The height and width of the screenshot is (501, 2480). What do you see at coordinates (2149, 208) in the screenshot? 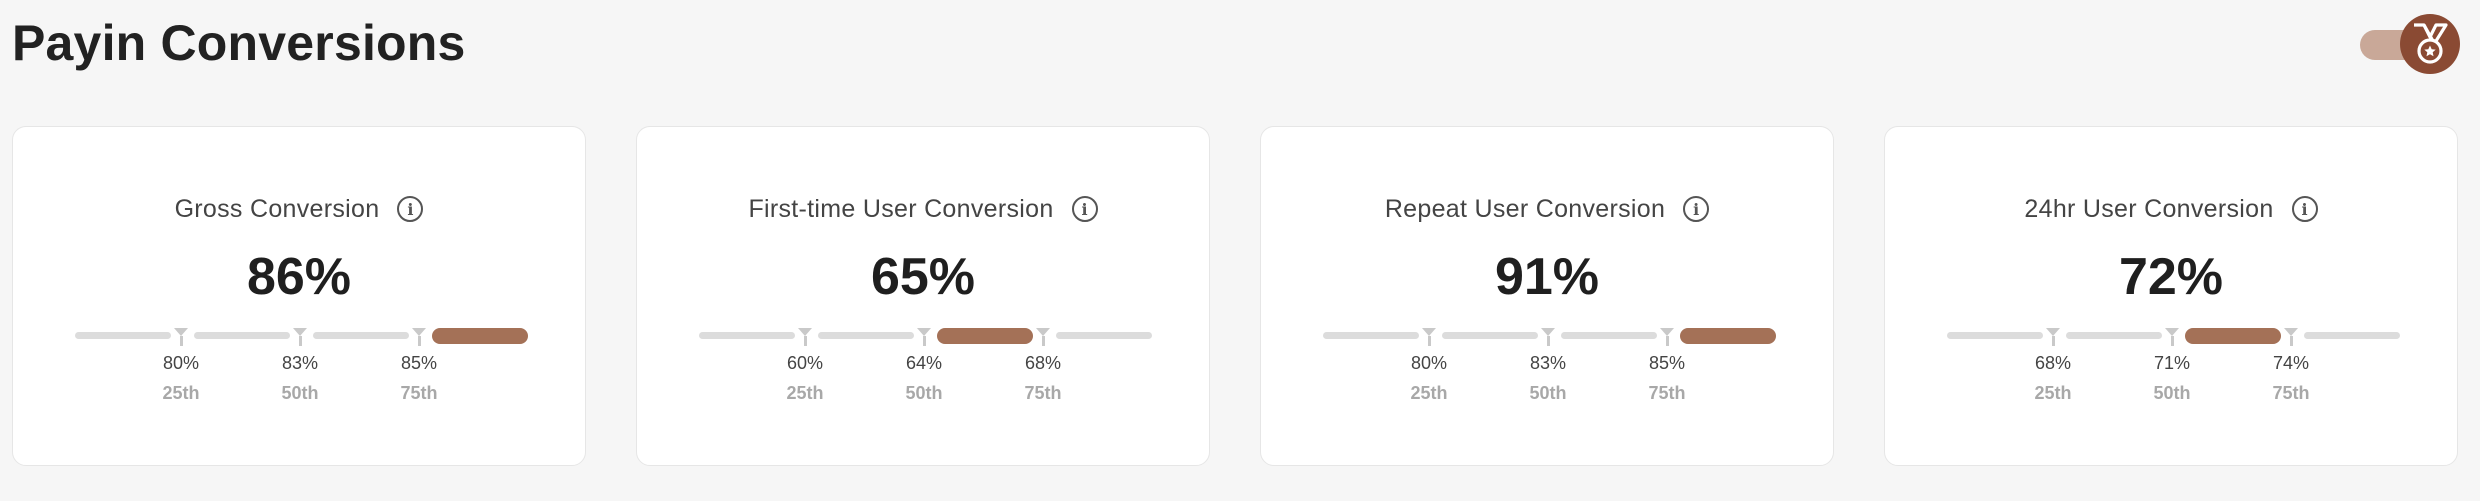
I see `card-label: 24hr User Conversion` at bounding box center [2149, 208].